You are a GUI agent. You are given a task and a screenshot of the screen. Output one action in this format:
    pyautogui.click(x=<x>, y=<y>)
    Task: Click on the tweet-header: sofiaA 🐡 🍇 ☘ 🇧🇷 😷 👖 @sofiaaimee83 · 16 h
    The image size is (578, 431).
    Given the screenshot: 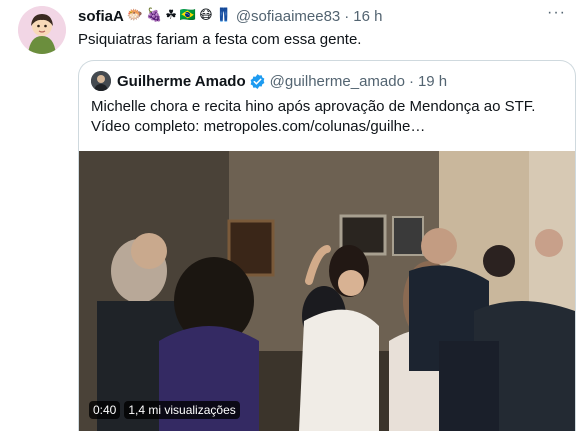 What is the action you would take?
    pyautogui.click(x=230, y=16)
    